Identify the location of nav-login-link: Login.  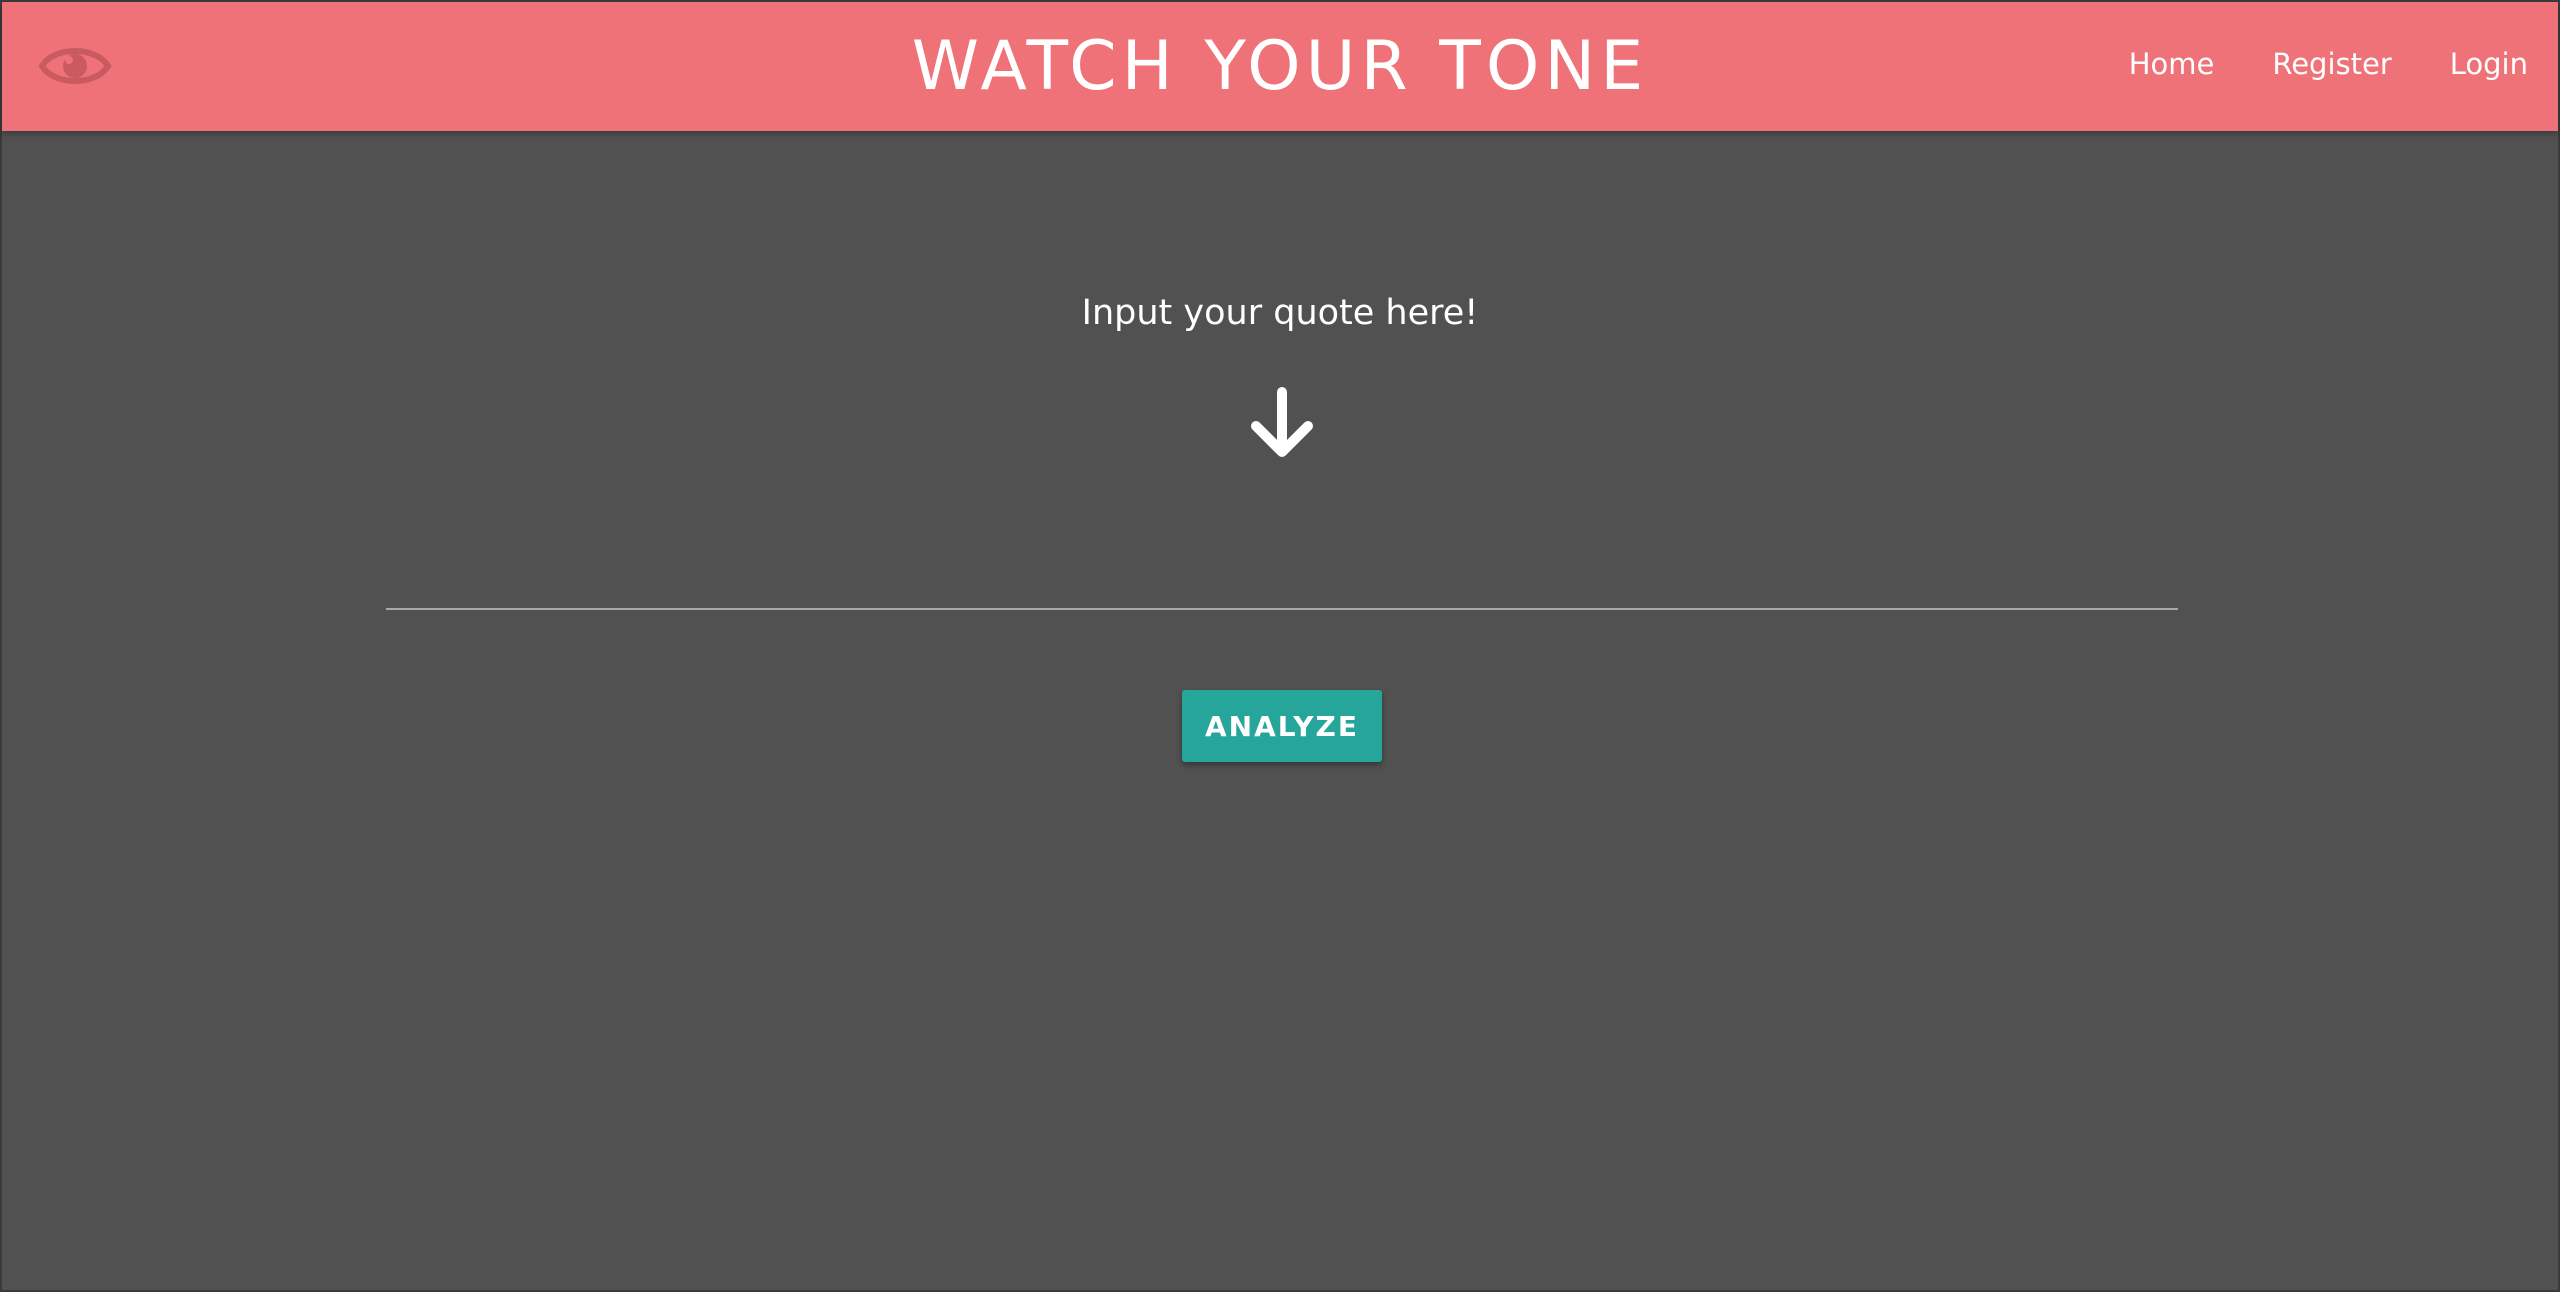
(2489, 64).